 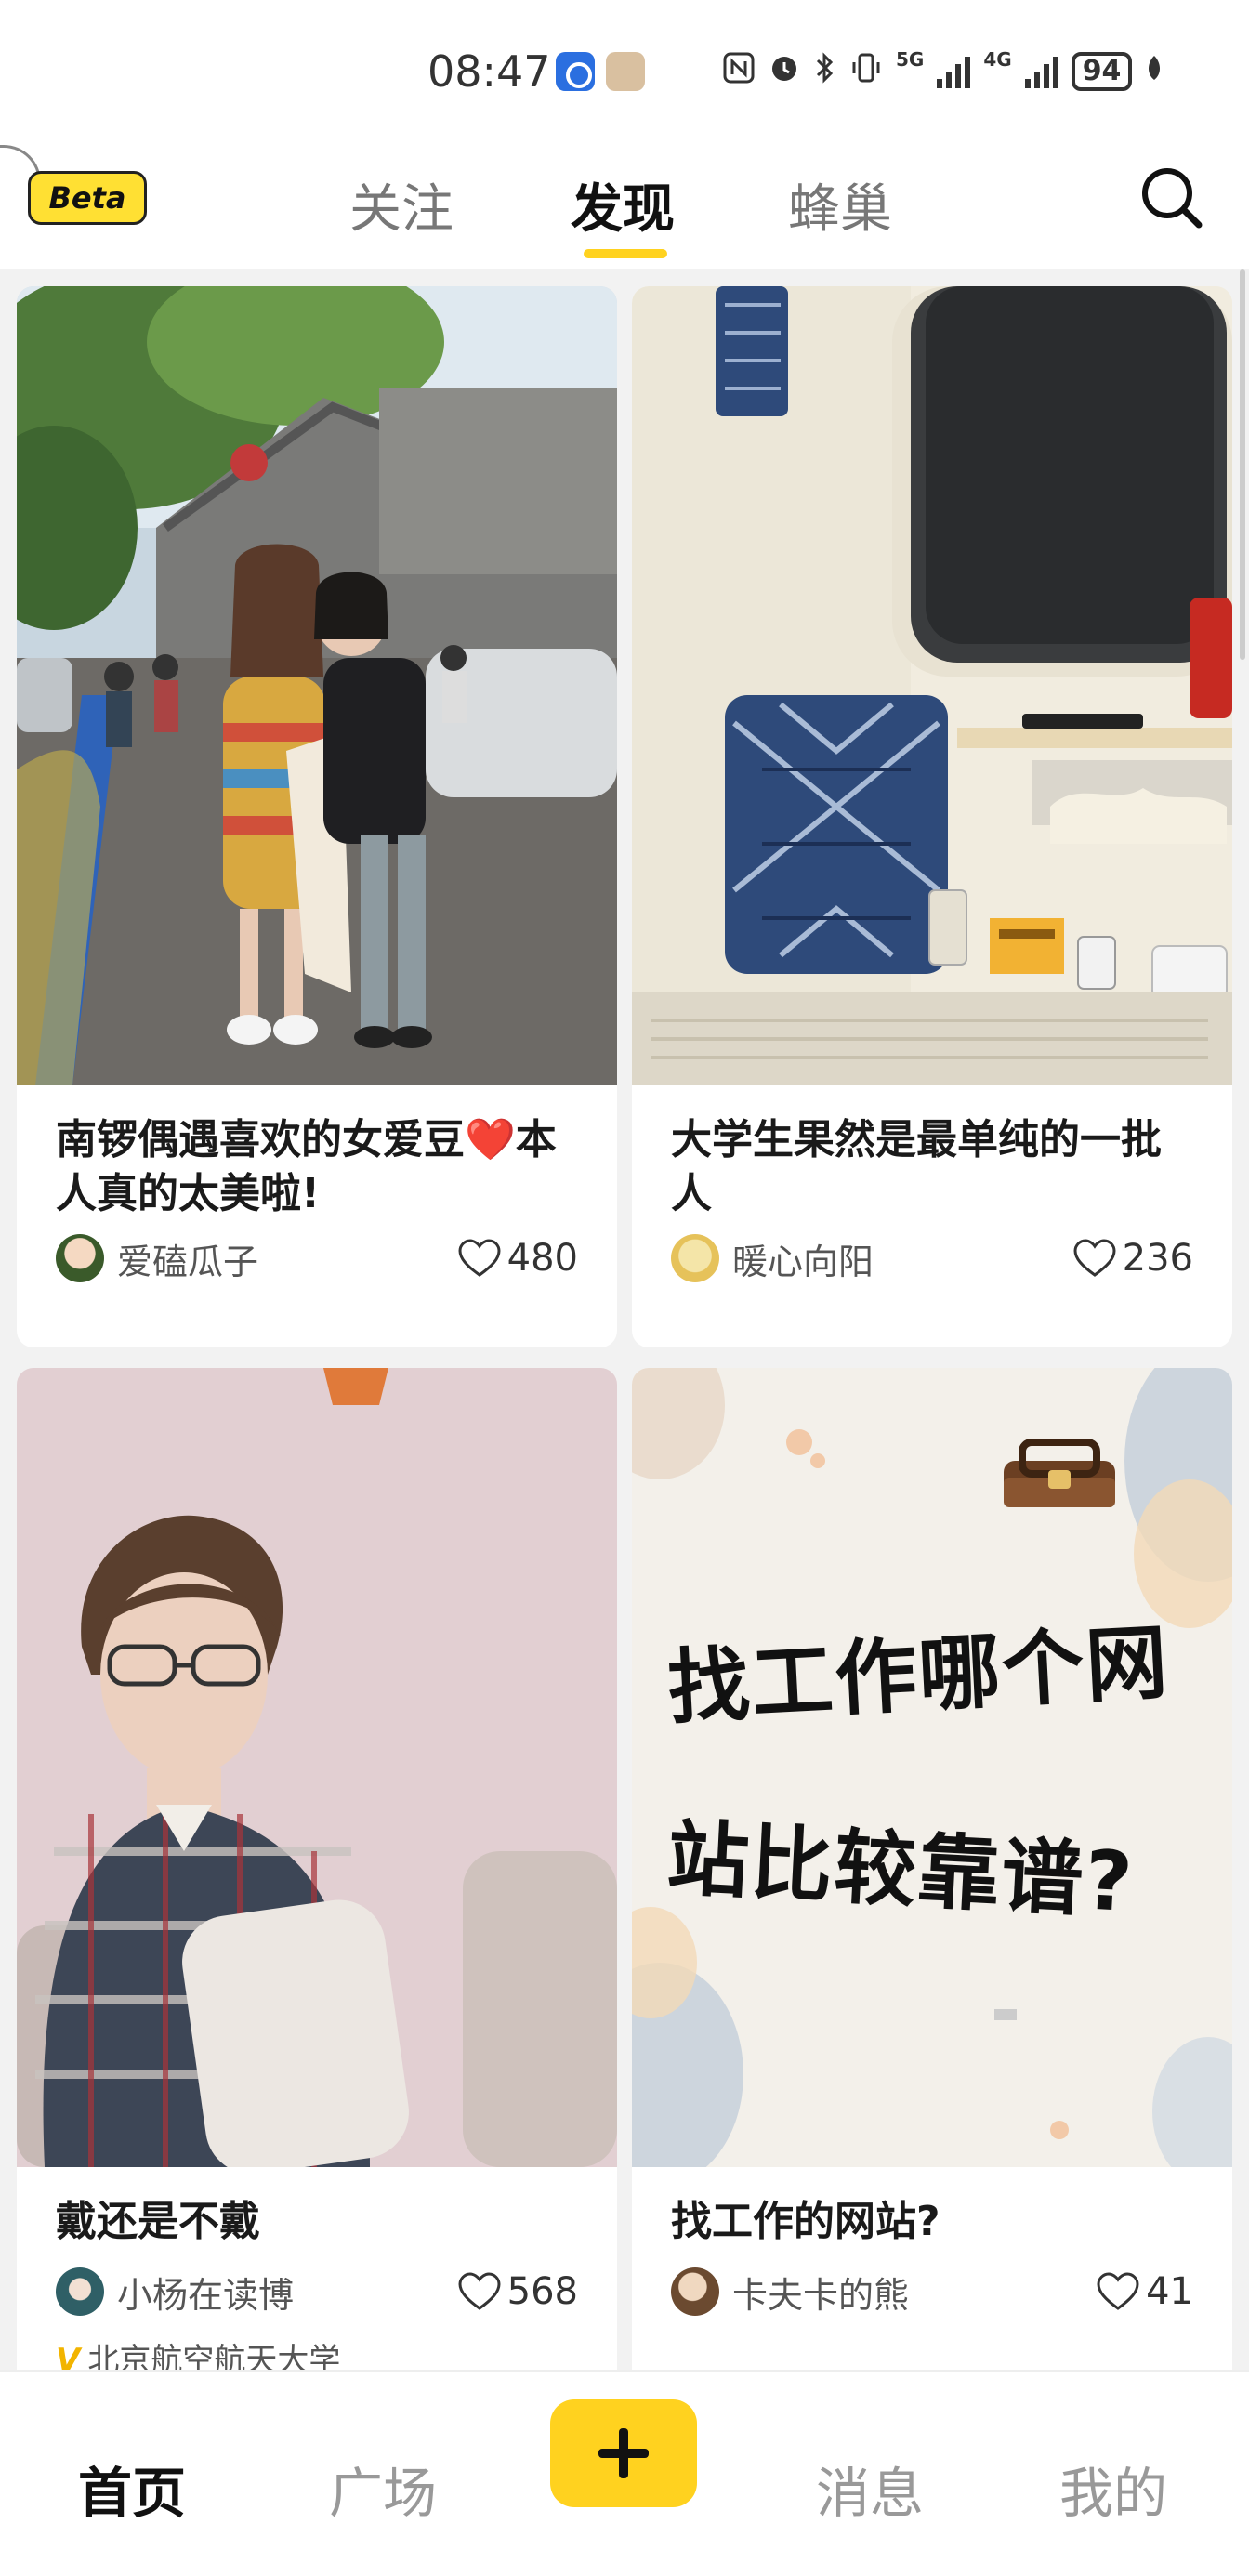 I want to click on like-button: 236, so click(x=1132, y=1258).